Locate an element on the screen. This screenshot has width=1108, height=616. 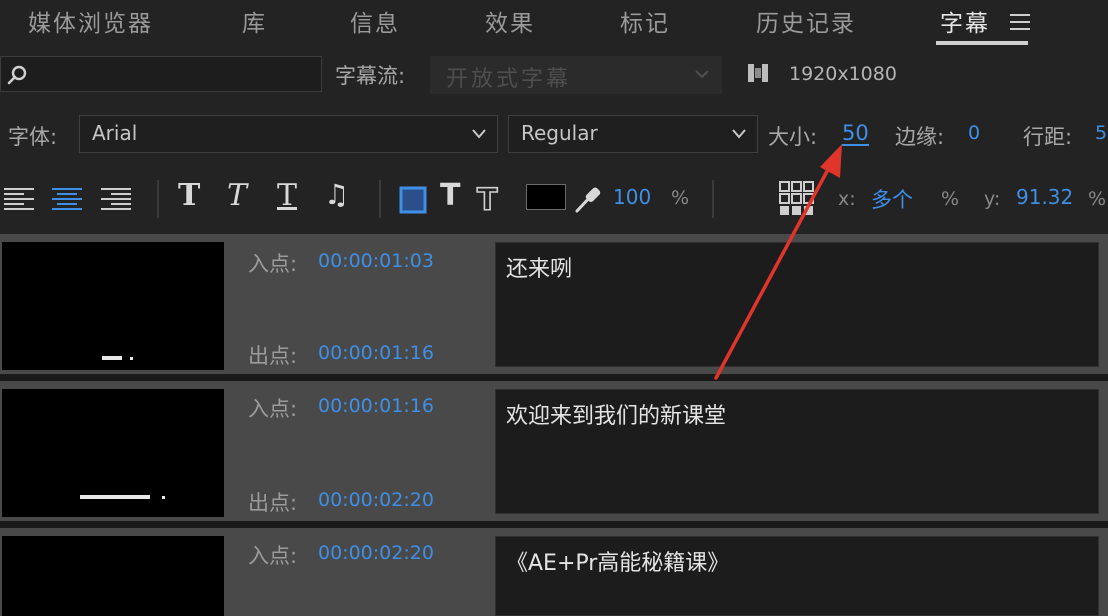
out-point-value: 00:00:01:16 is located at coordinates (376, 353).